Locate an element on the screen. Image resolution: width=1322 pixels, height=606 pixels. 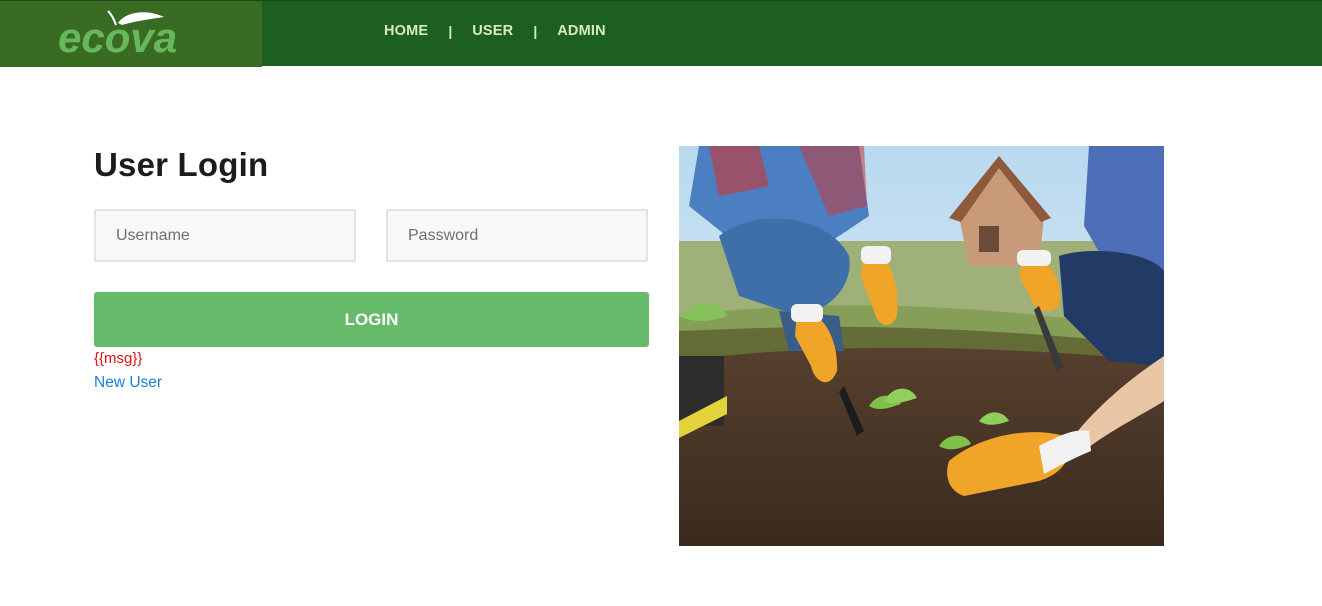
logo-text: ecova is located at coordinates (117, 36).